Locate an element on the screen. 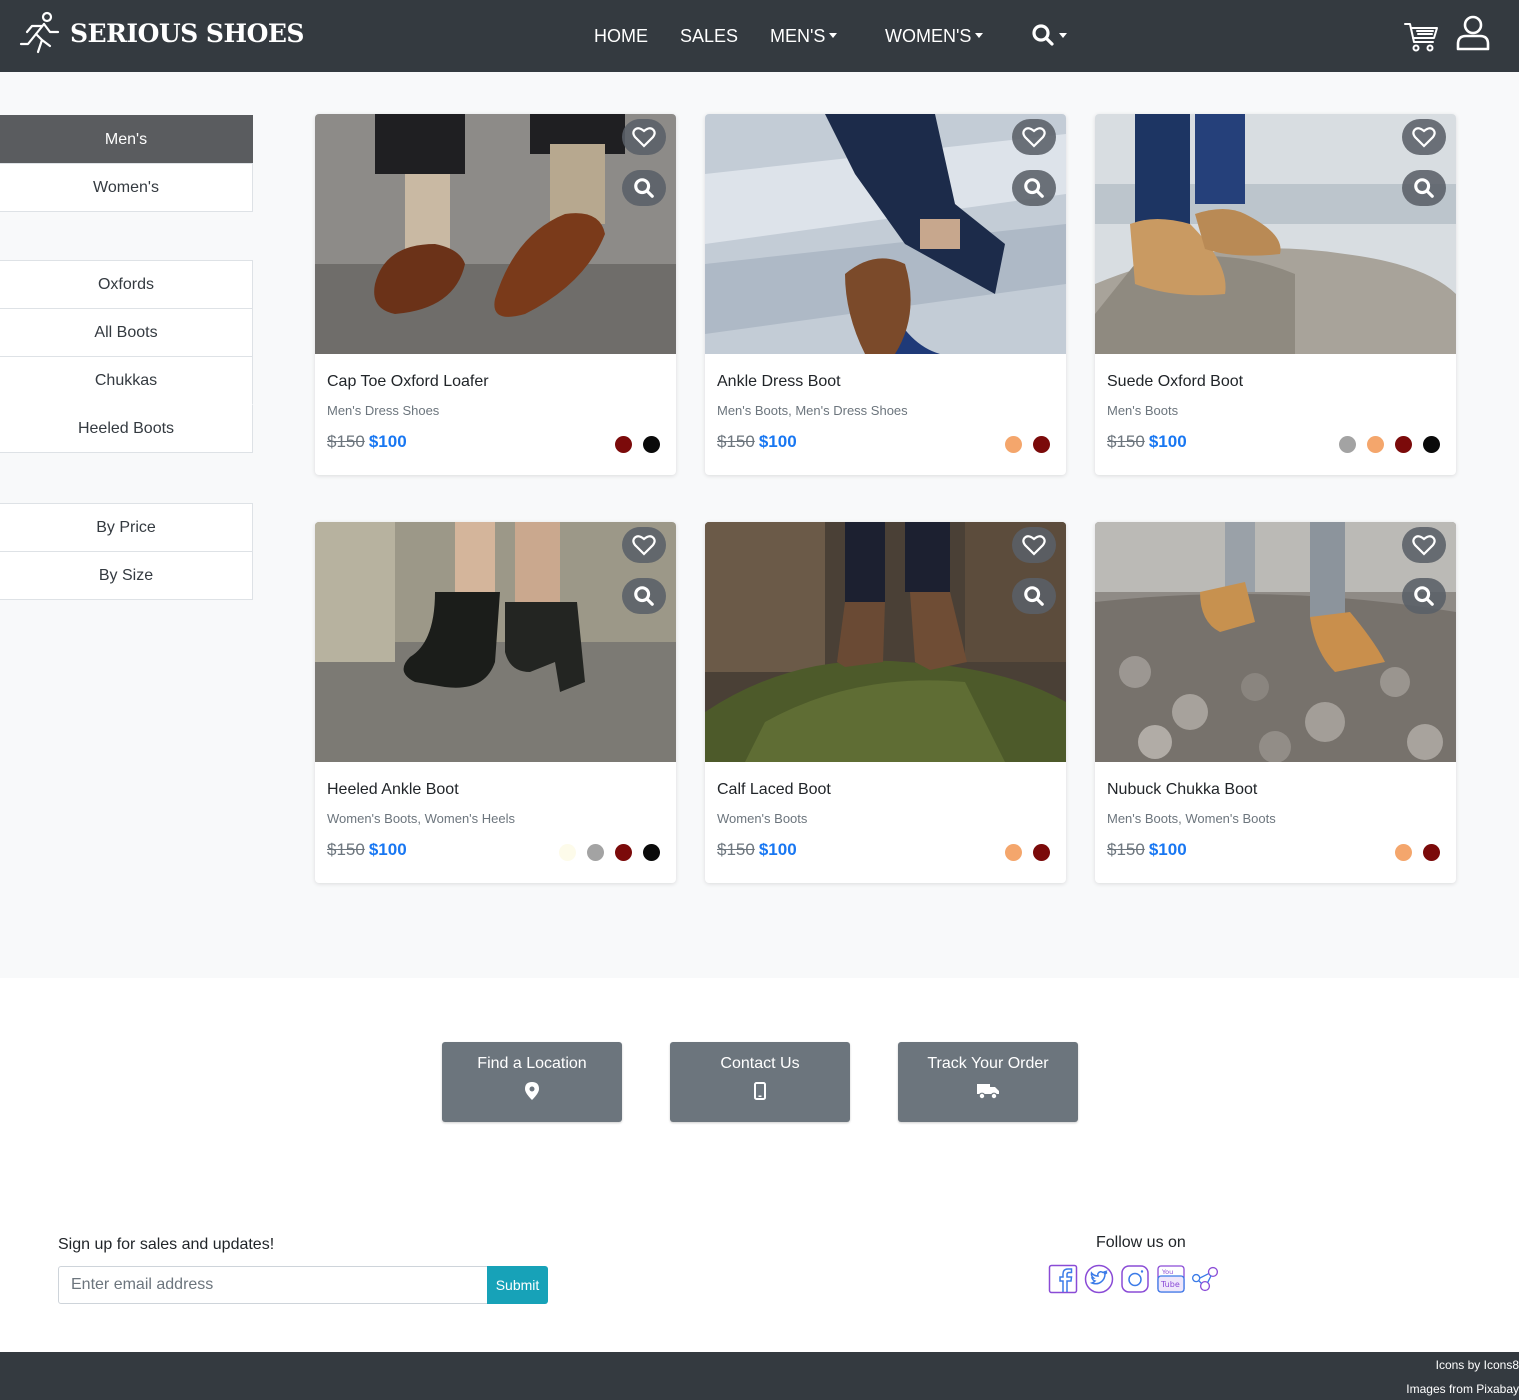 The height and width of the screenshot is (1400, 1519). nav-mens-label: MEN'S is located at coordinates (798, 36).